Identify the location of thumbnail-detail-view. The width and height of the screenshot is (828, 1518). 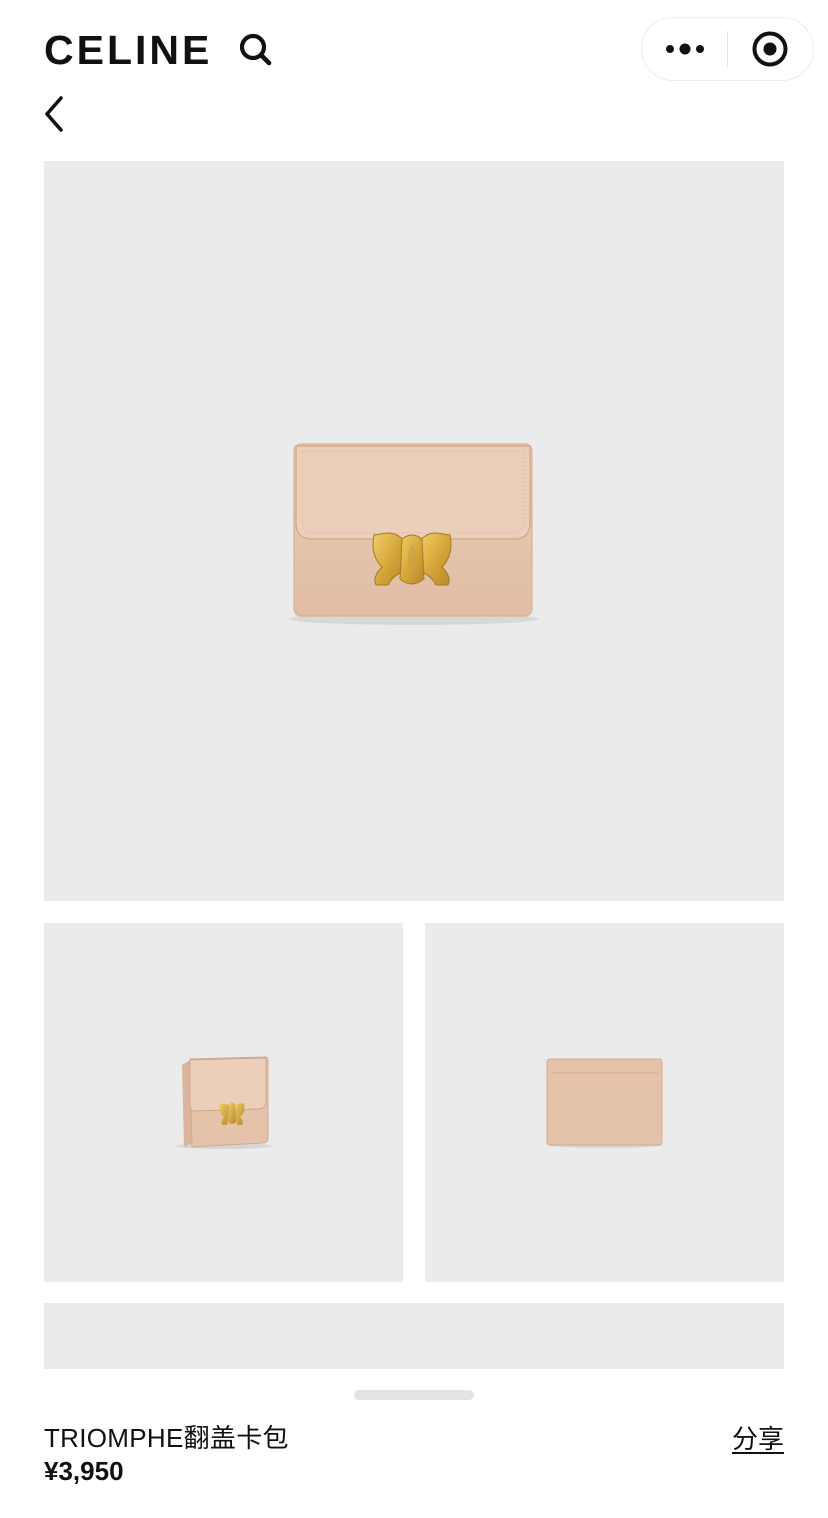
(414, 1336).